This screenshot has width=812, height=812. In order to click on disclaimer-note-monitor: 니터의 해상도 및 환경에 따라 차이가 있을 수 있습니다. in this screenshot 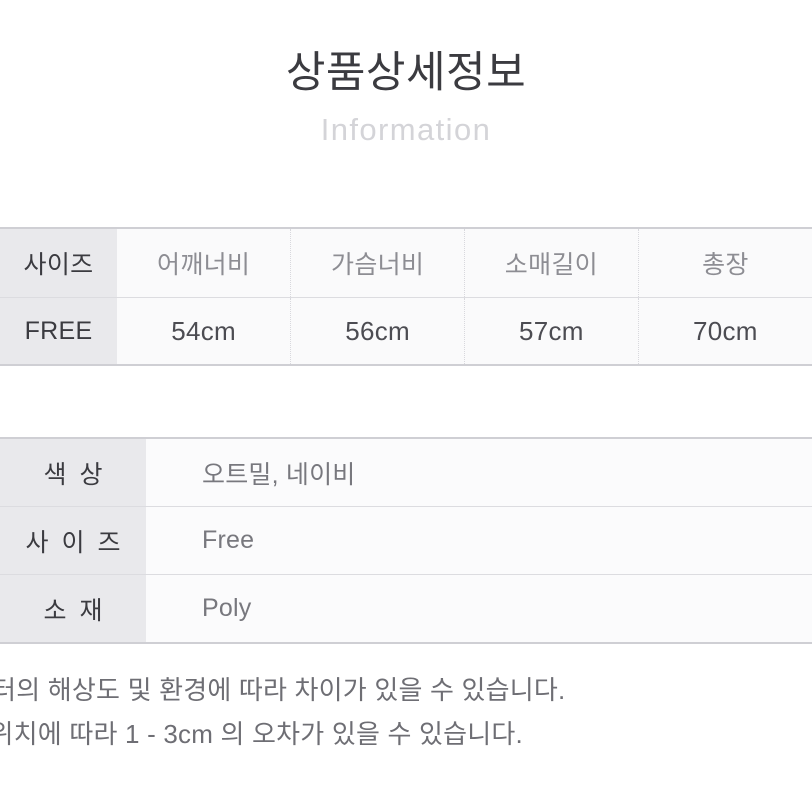, I will do `click(283, 690)`.